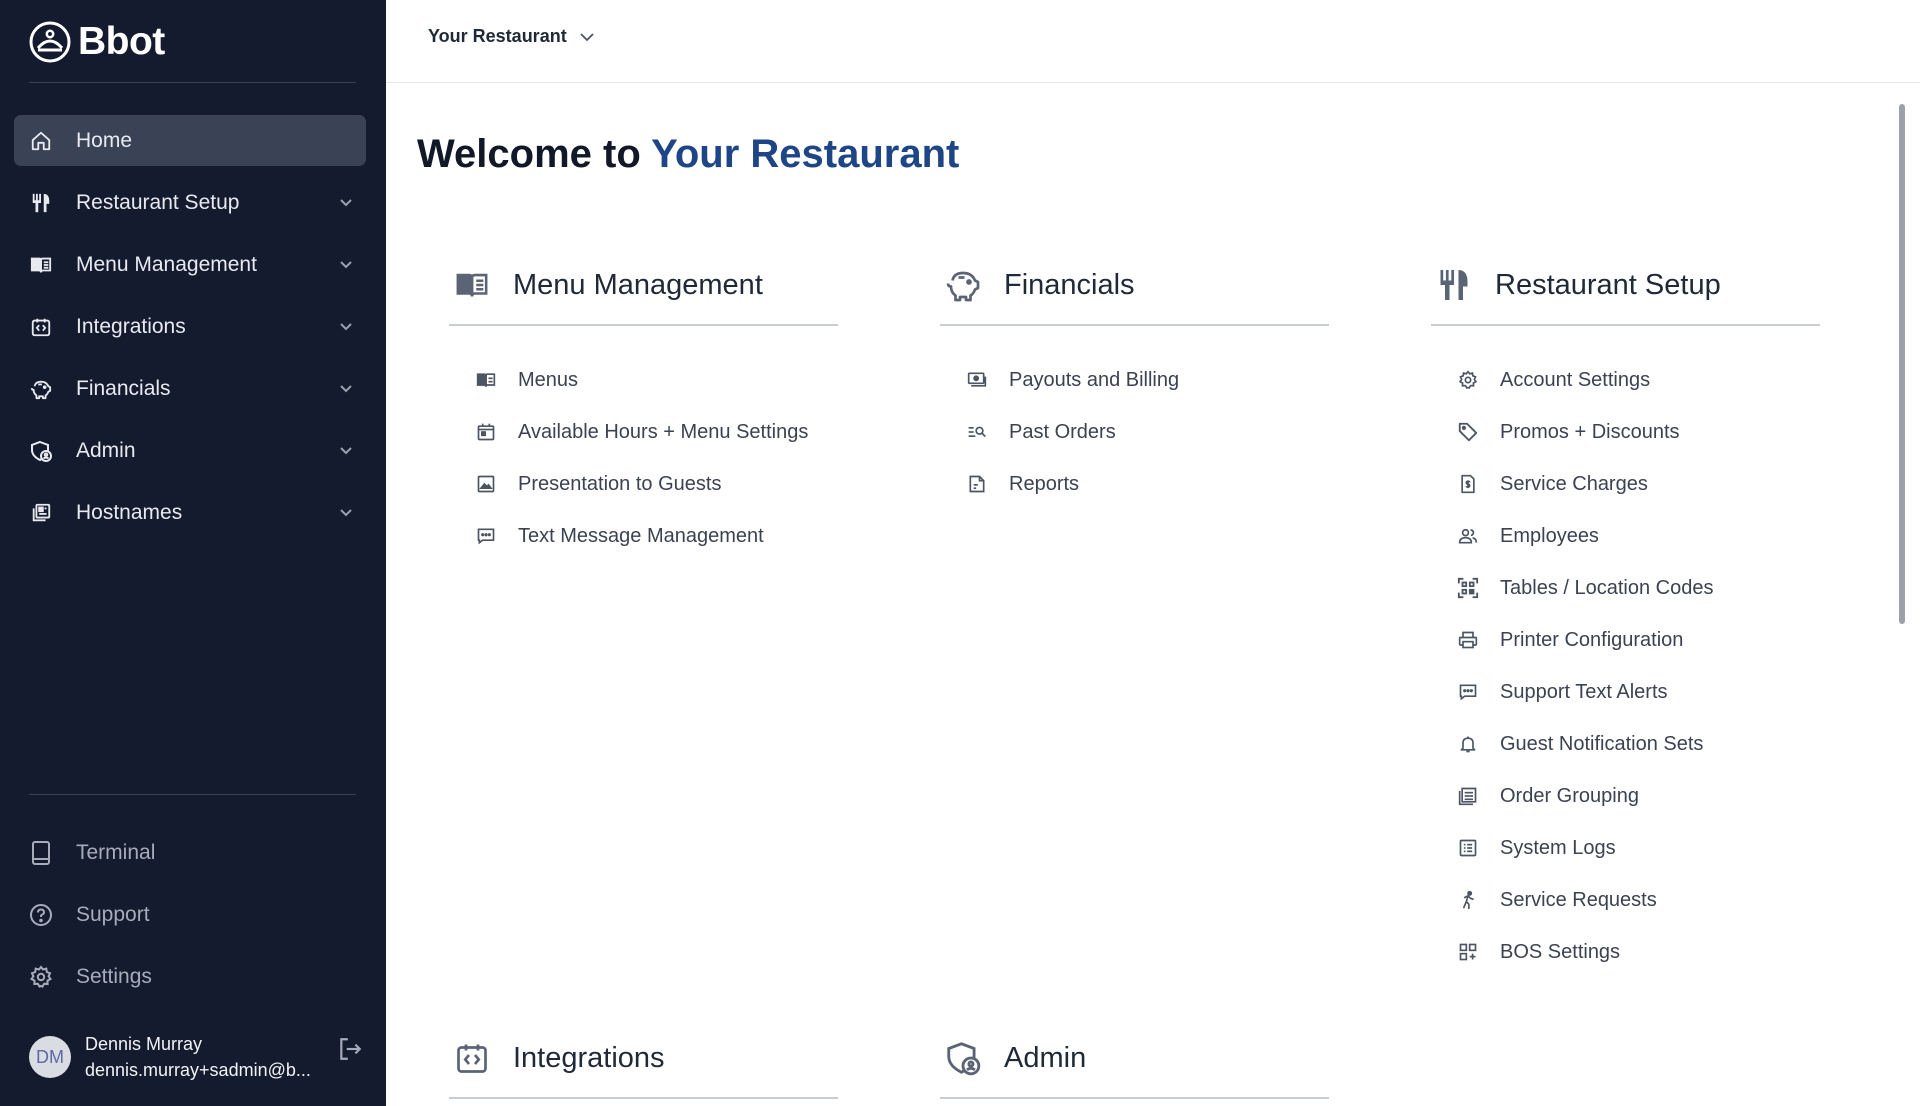 This screenshot has width=1920, height=1106. I want to click on help-circle-icon, so click(41, 915).